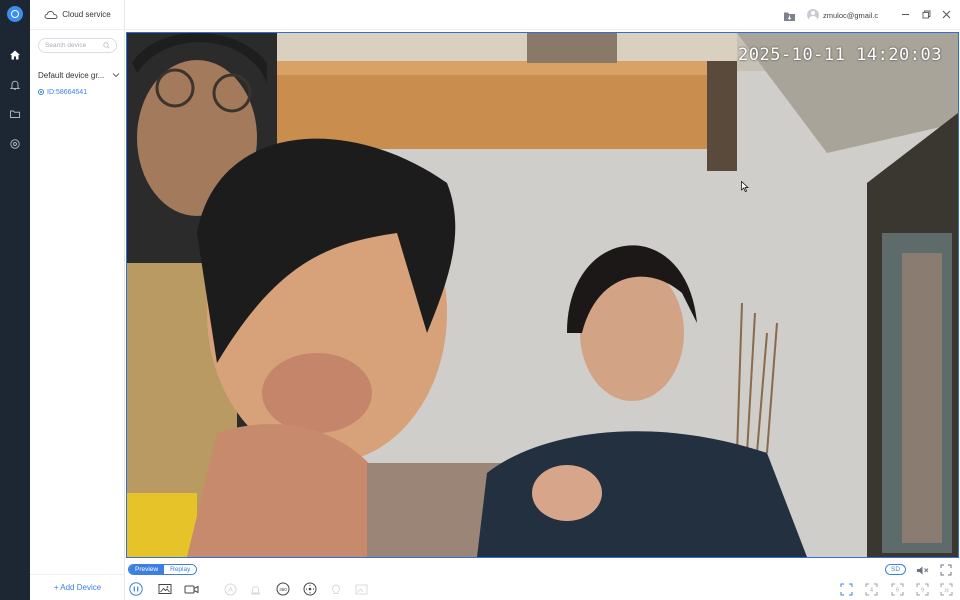  I want to click on minimize-icon, so click(905, 14).